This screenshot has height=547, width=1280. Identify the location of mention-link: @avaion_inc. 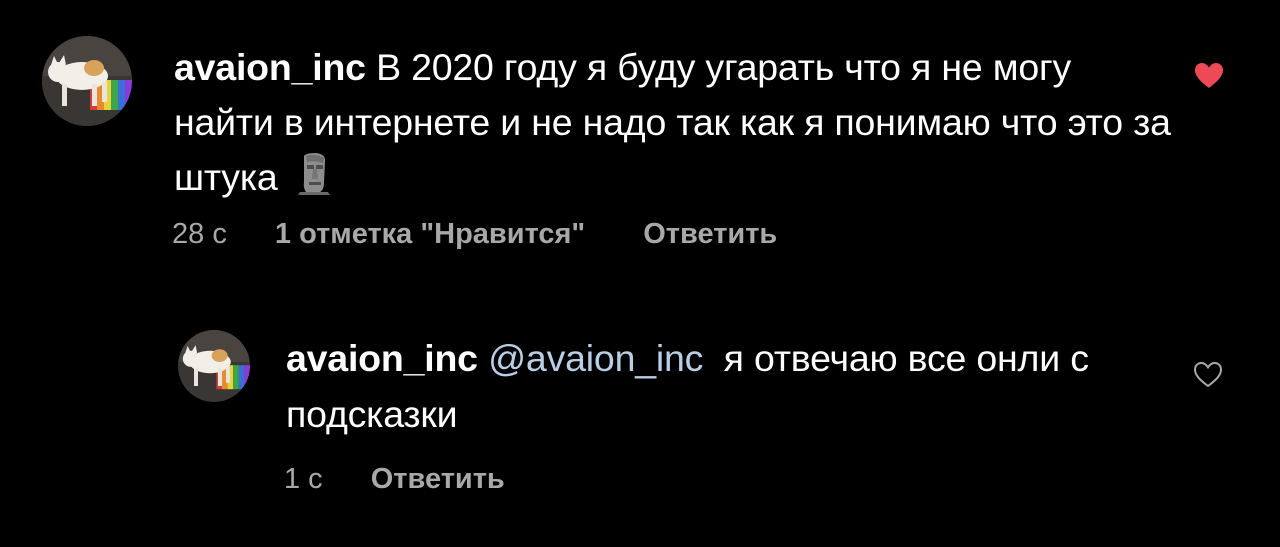
(595, 358).